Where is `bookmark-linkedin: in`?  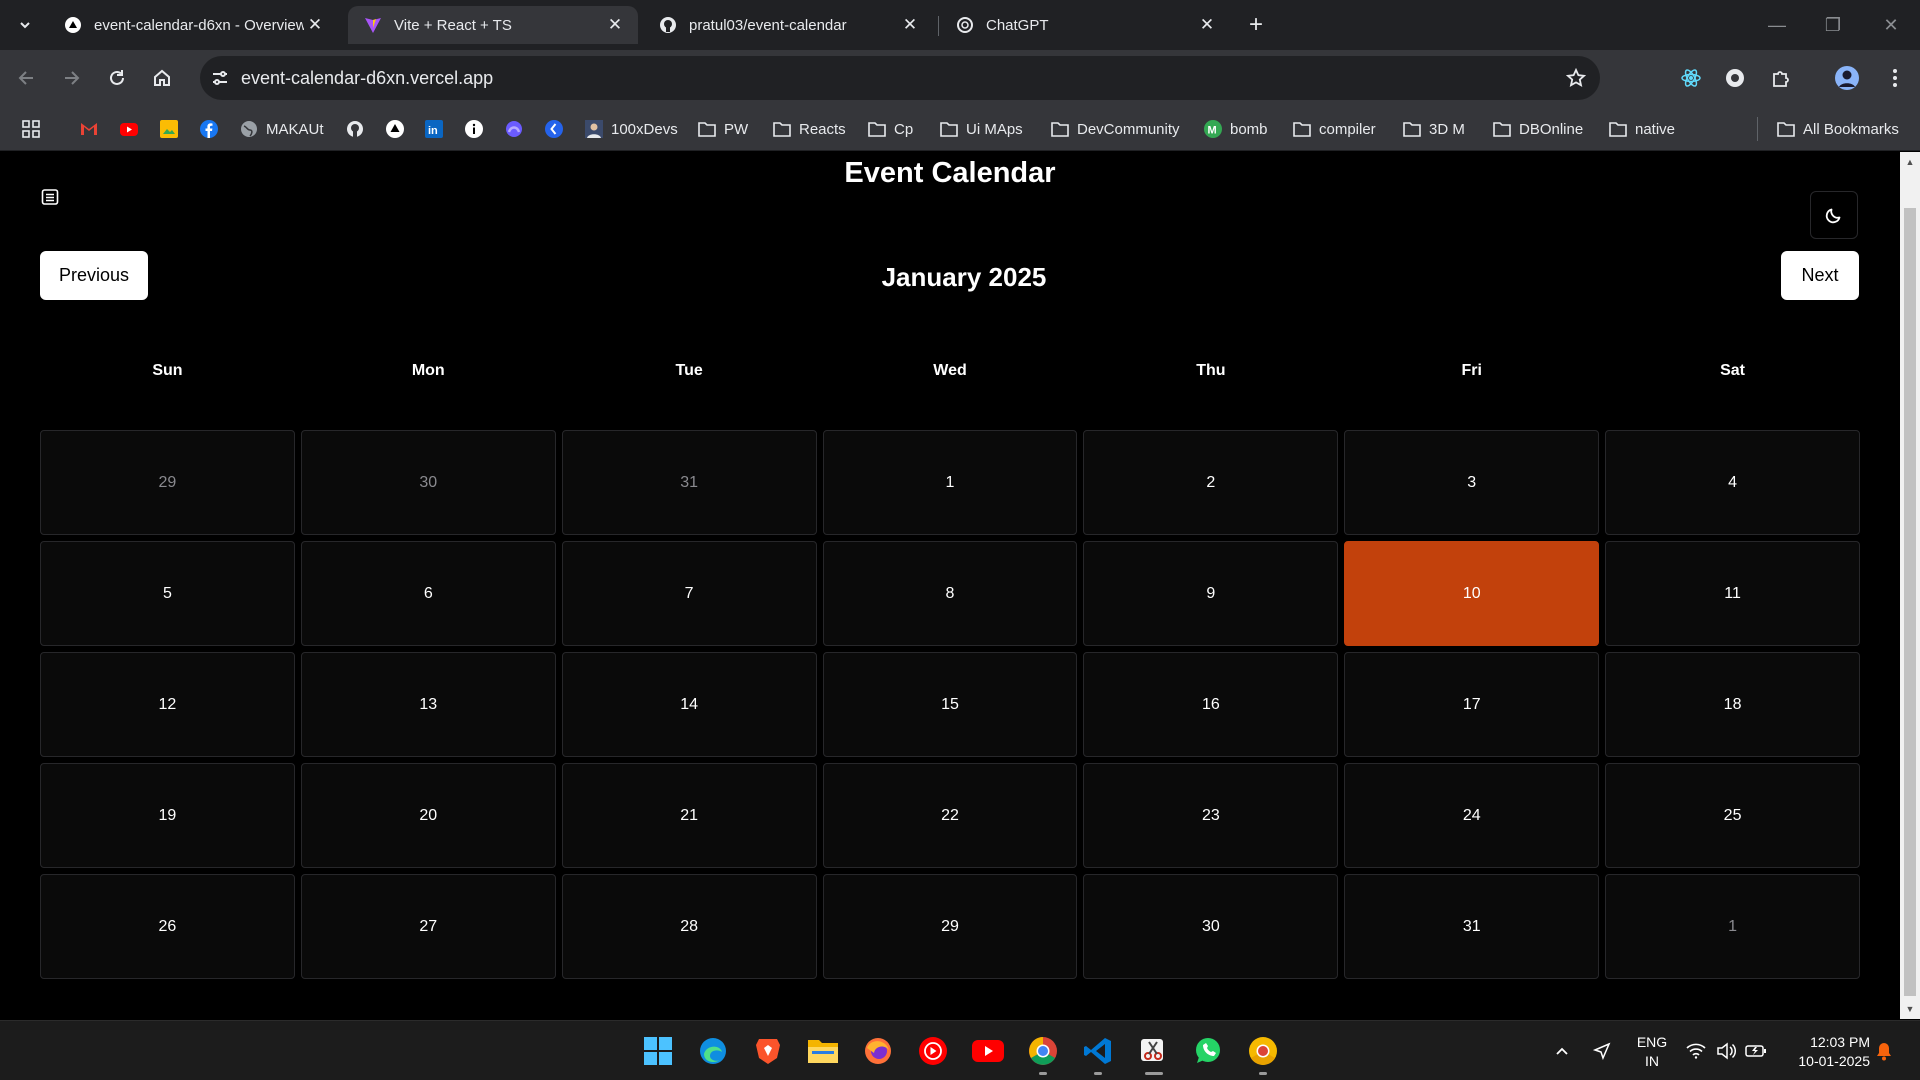
bookmark-linkedin: in is located at coordinates (434, 129).